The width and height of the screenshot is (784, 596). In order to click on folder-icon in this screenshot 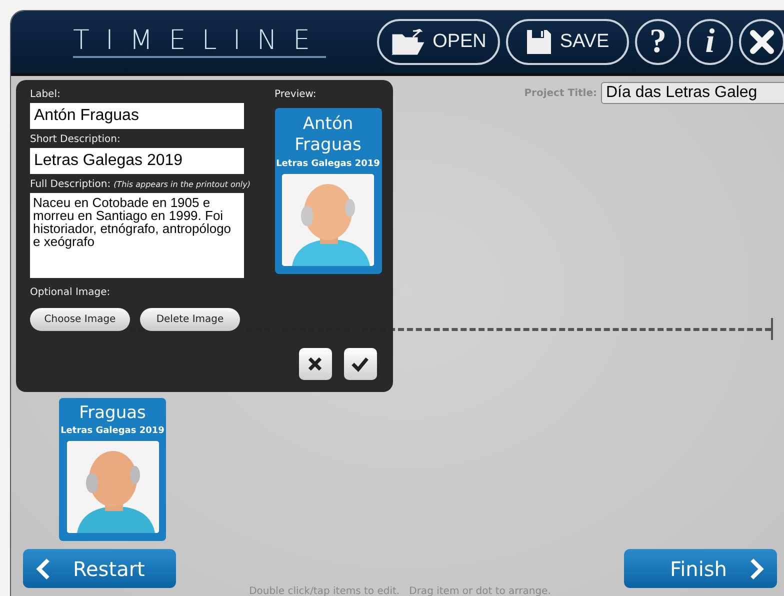, I will do `click(407, 42)`.